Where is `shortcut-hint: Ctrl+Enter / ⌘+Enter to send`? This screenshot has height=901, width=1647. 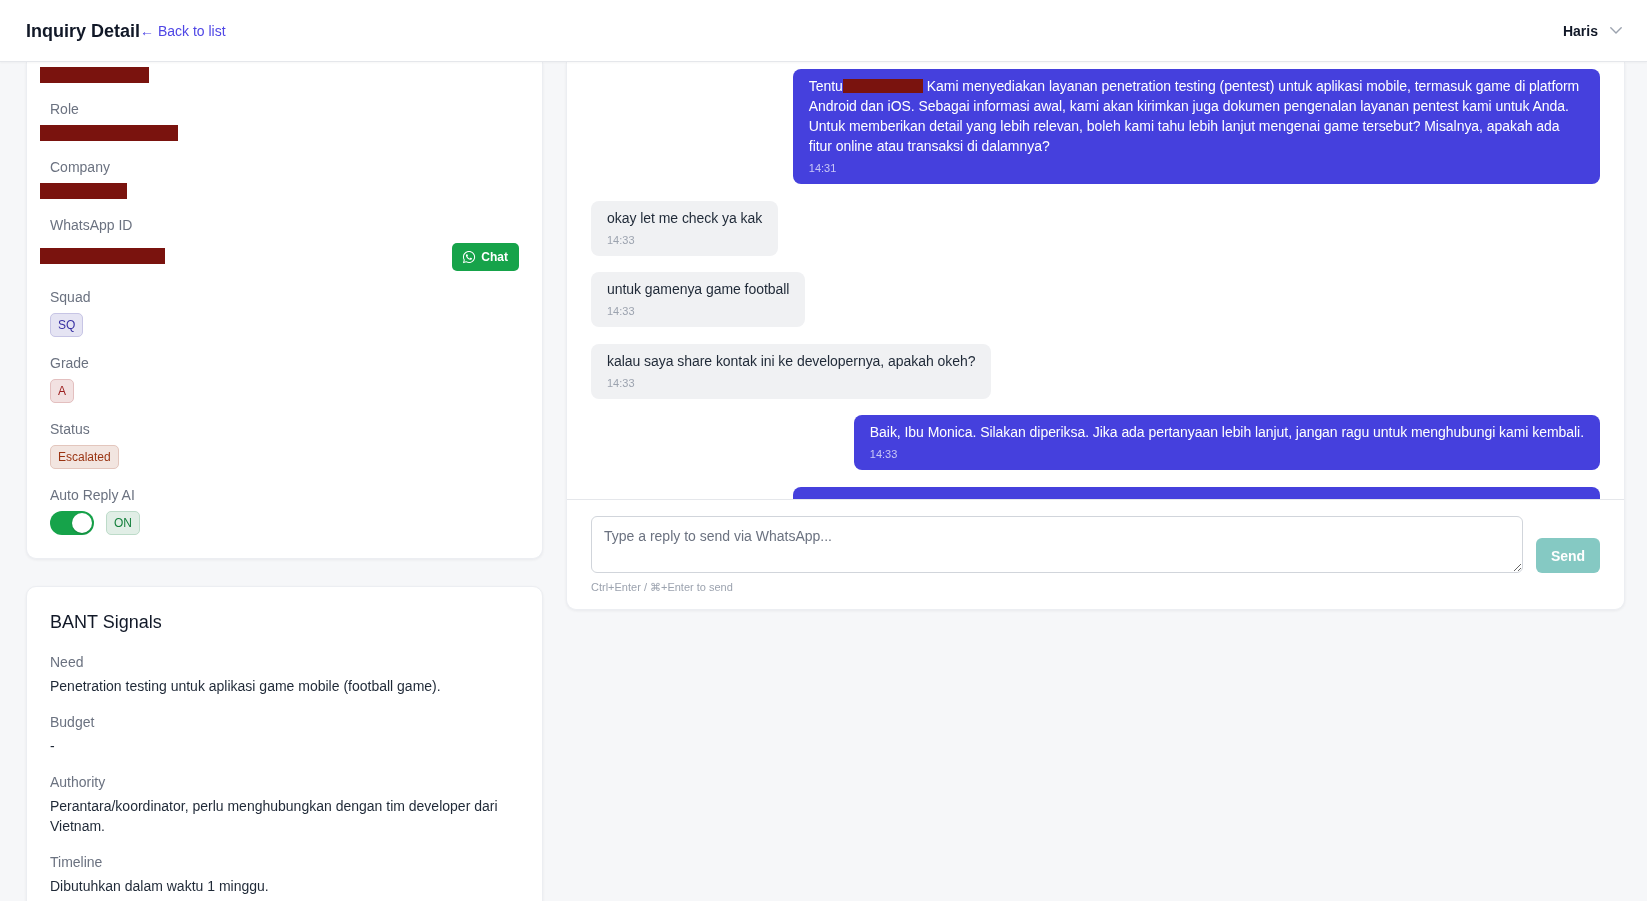 shortcut-hint: Ctrl+Enter / ⌘+Enter to send is located at coordinates (662, 587).